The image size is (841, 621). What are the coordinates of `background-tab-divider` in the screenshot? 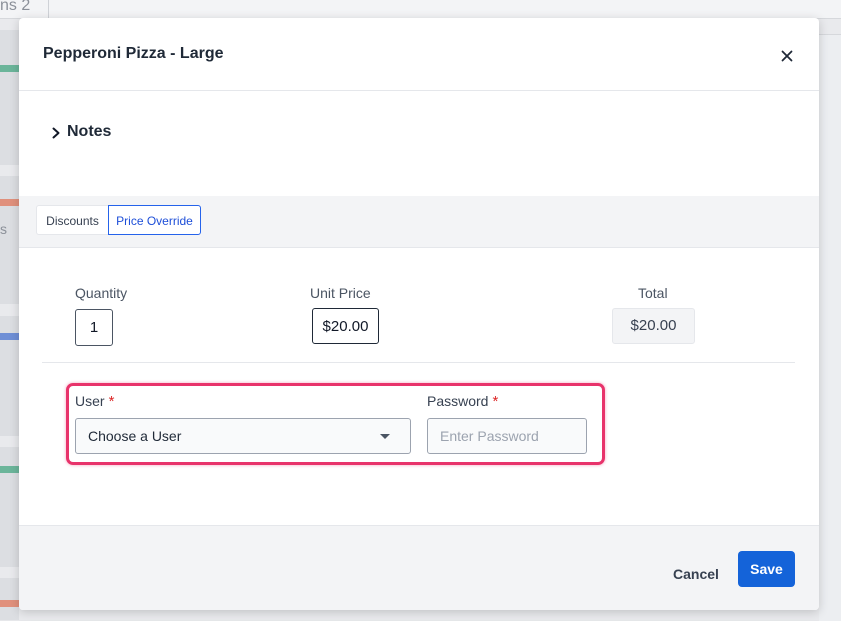 It's located at (48, 9).